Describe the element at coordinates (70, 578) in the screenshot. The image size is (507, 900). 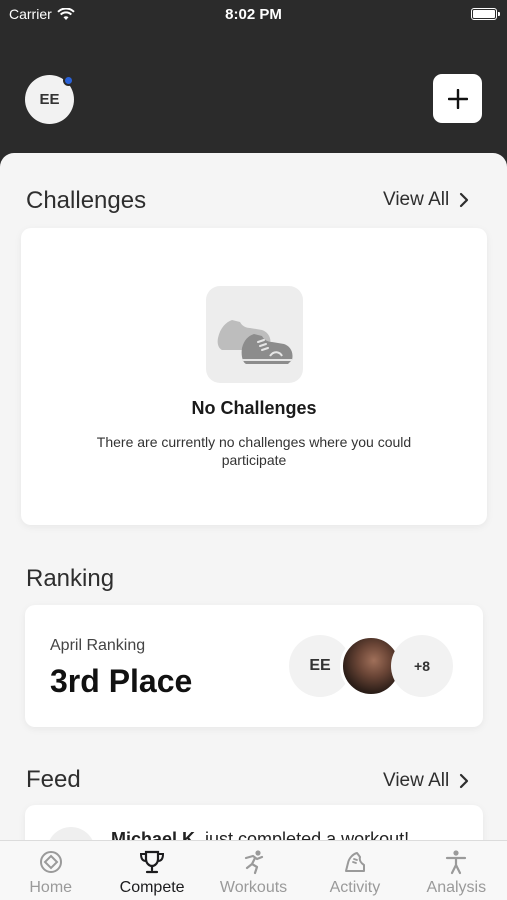
I see `ranking-title: Ranking` at that location.